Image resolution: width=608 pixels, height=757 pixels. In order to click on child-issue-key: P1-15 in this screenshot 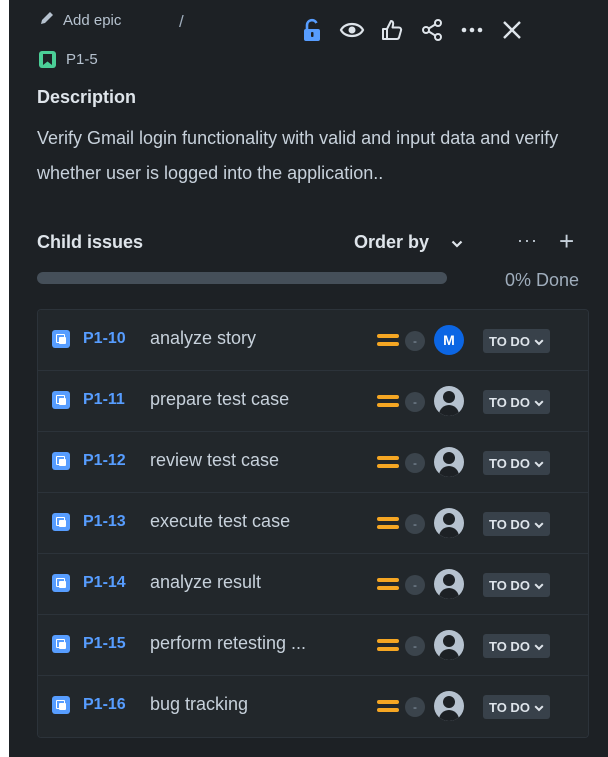, I will do `click(104, 644)`.